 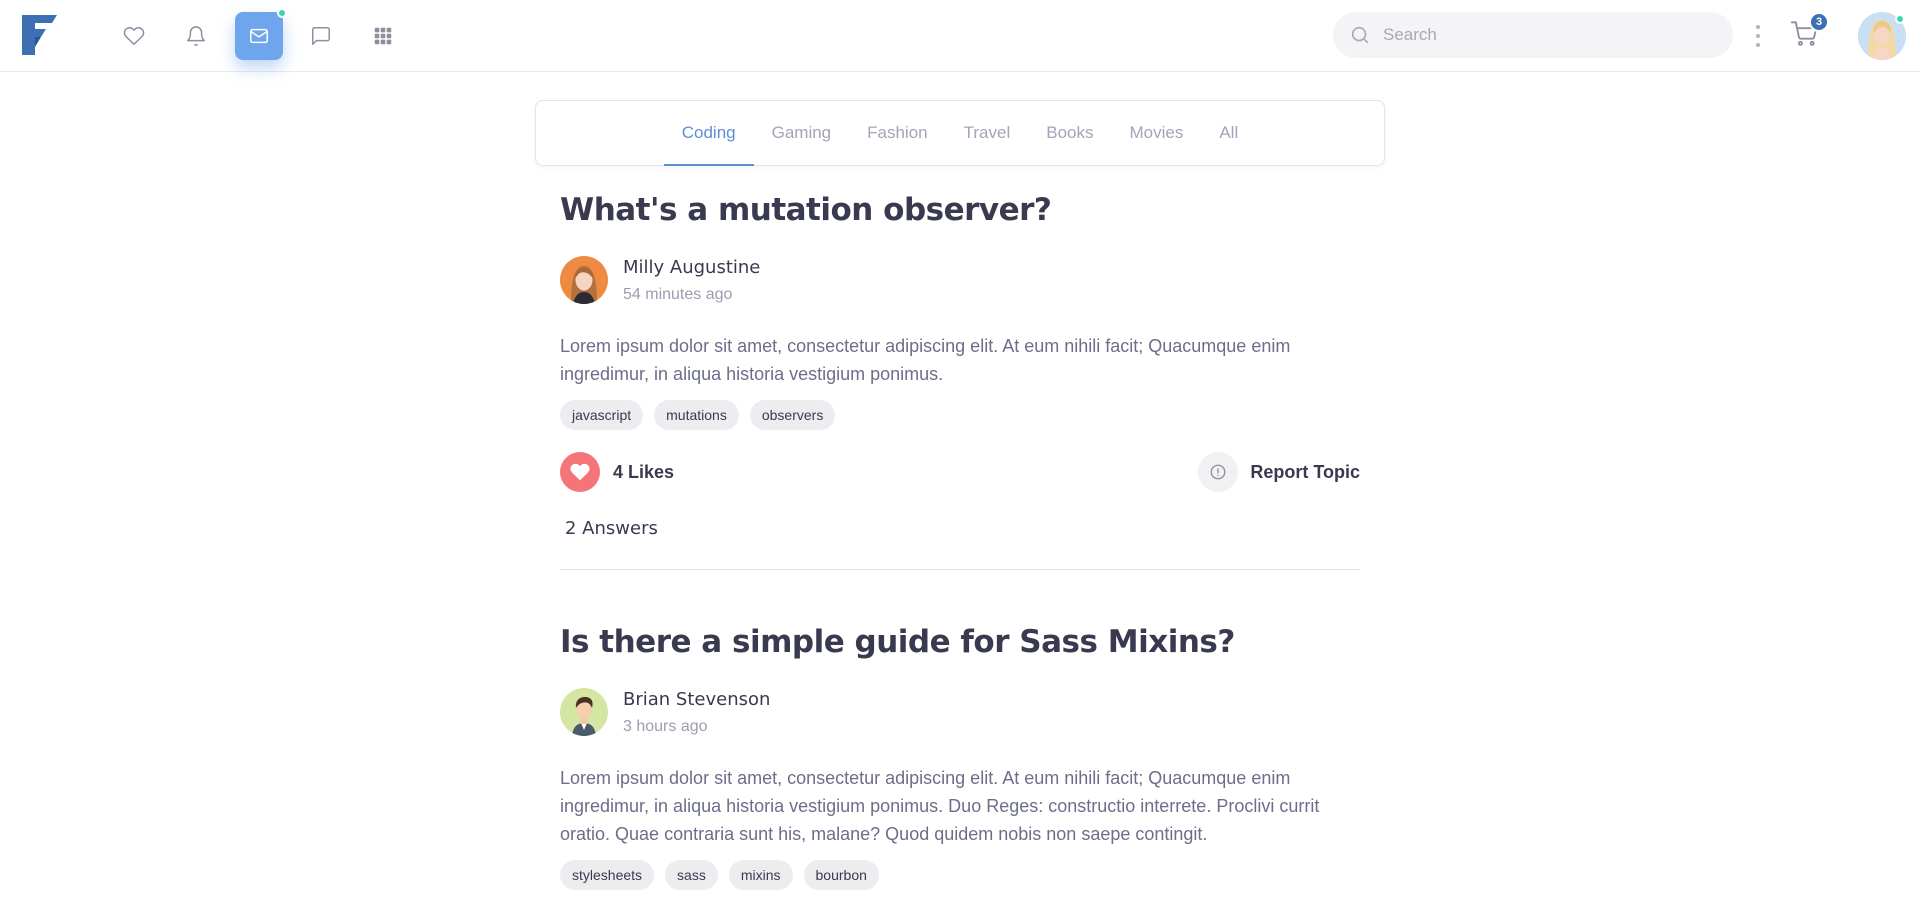 I want to click on likes-count: 4 Likes, so click(x=644, y=472).